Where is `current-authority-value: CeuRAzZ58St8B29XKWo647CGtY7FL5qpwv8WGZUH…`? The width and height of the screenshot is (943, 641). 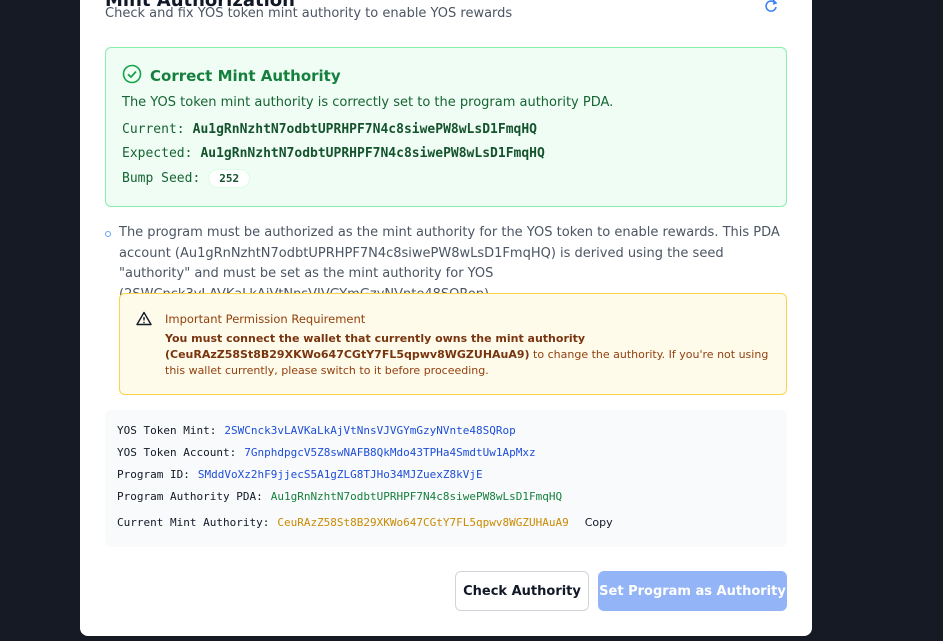 current-authority-value: CeuRAzZ58St8B29XKWo647CGtY7FL5qpwv8WGZUH… is located at coordinates (422, 522).